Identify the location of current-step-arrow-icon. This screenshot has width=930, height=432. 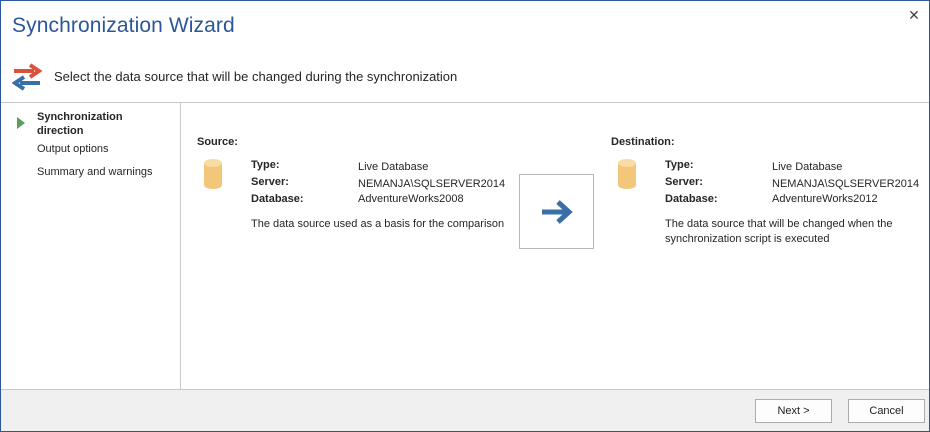
(21, 123).